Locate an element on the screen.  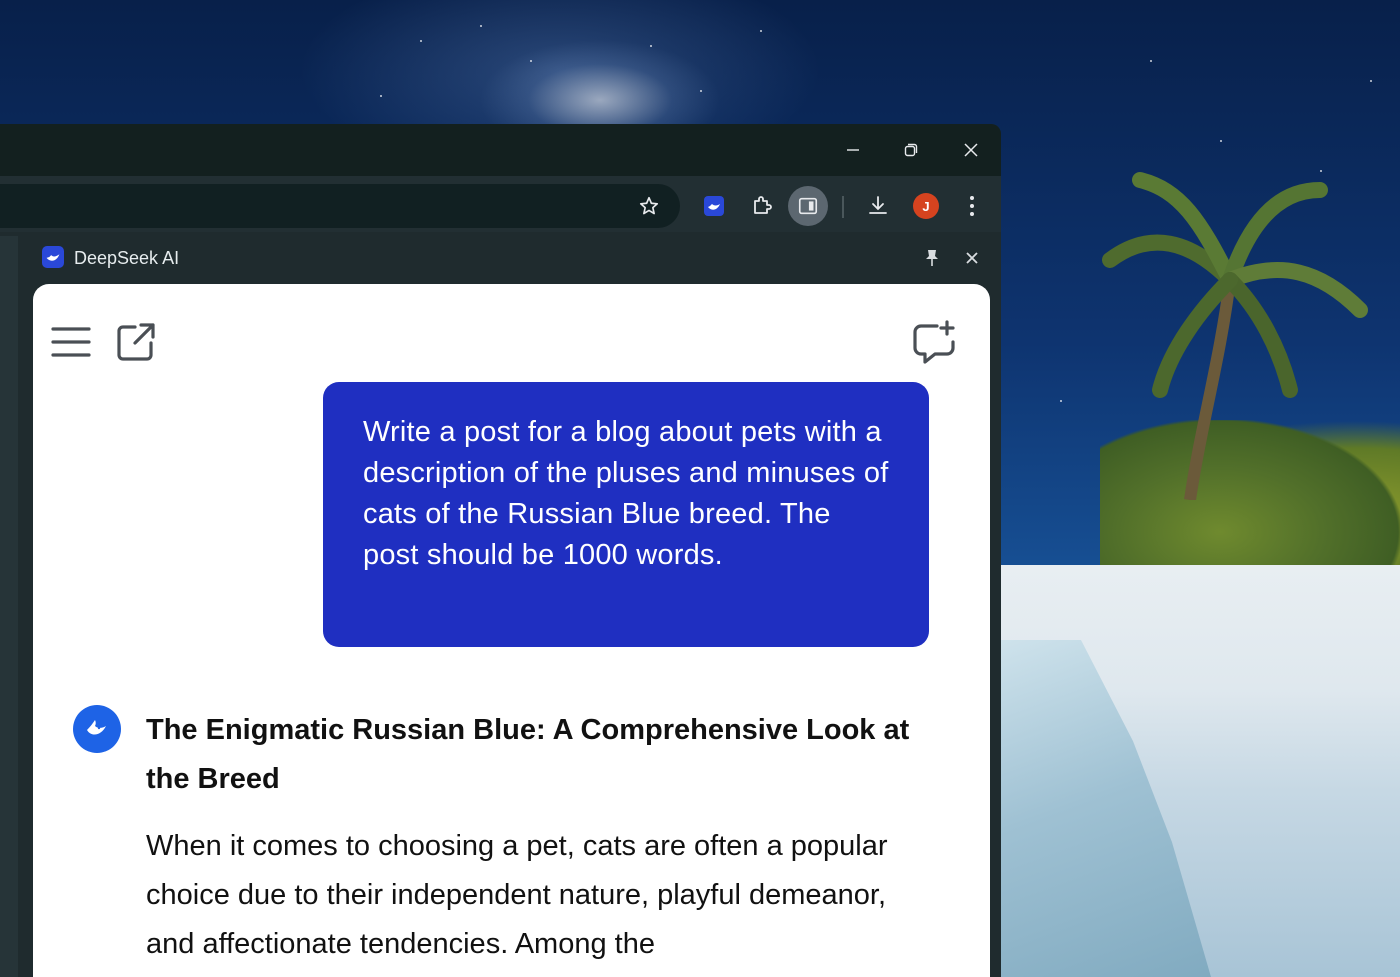
minimize-icon is located at coordinates (853, 150).